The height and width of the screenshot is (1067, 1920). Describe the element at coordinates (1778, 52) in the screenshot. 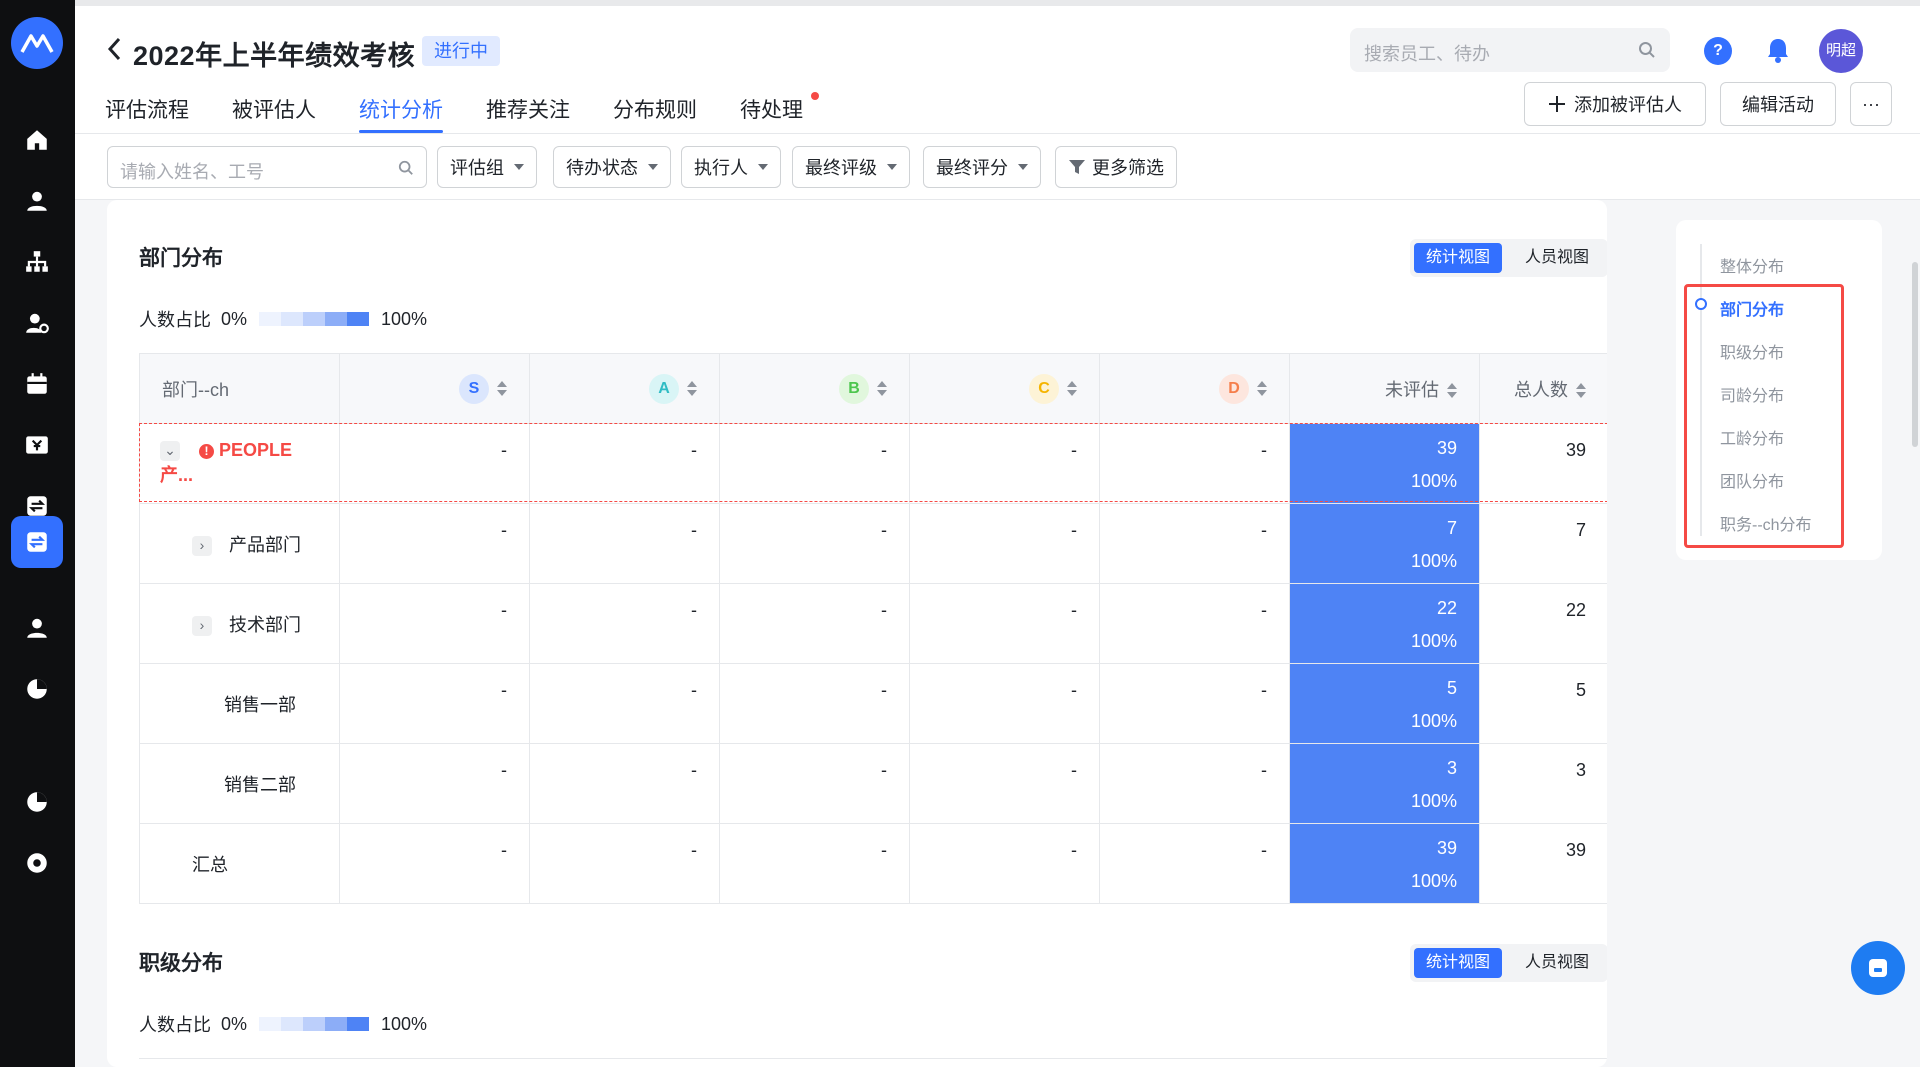

I see `notification-bell-icon` at that location.